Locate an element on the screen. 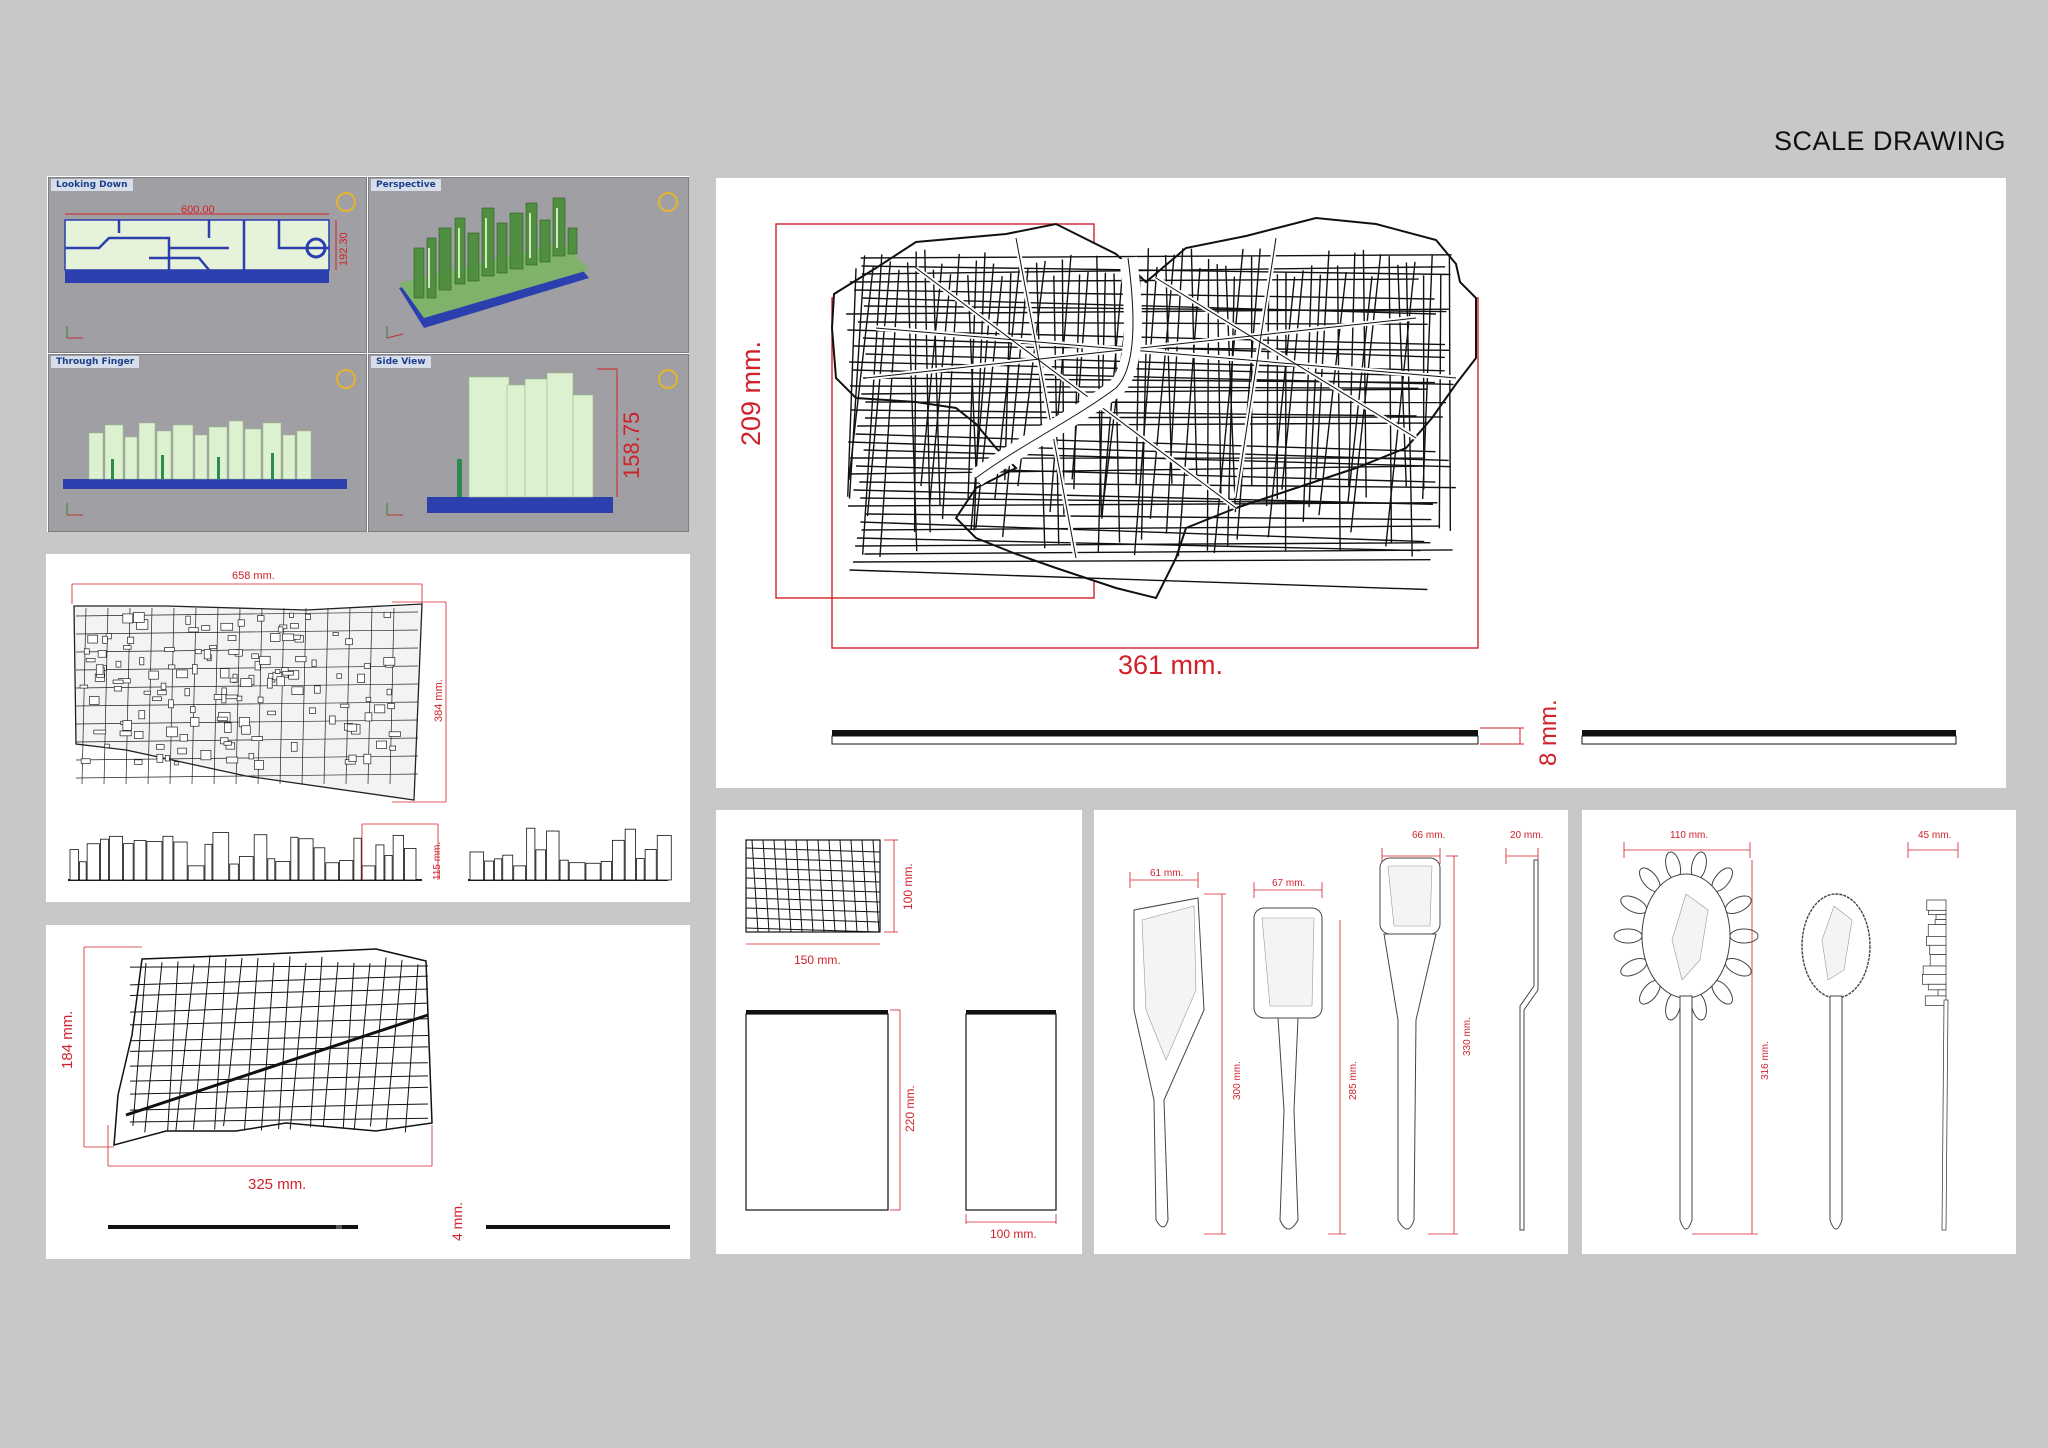  dim-skyline-height: 115 mm. is located at coordinates (437, 861).